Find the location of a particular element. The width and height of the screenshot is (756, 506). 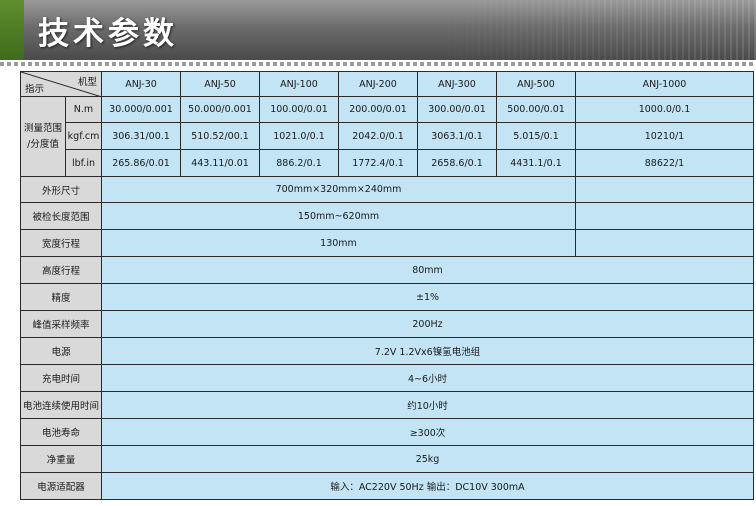

range-label-line2: /分度值 is located at coordinates (43, 144).